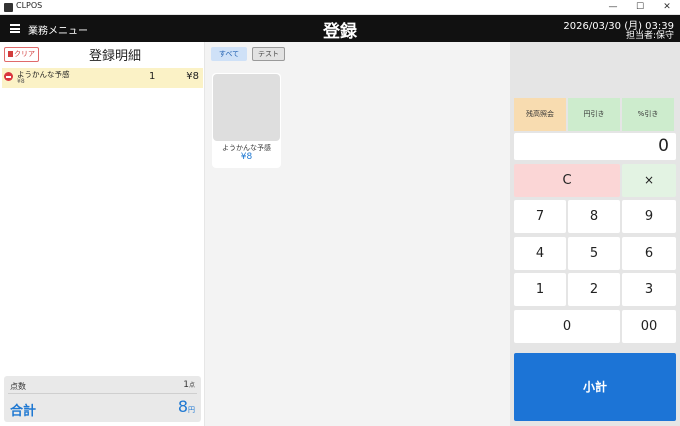  What do you see at coordinates (340, 7) in the screenshot?
I see `window-title-bar: CLPOS — ☐ ✕` at bounding box center [340, 7].